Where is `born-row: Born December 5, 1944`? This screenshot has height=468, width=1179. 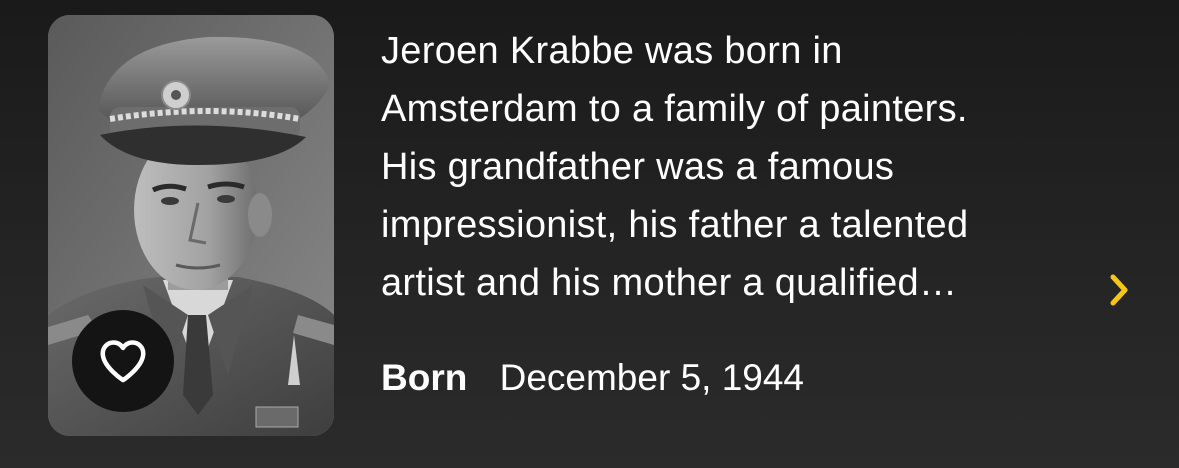
born-row: Born December 5, 1944 is located at coordinates (592, 378).